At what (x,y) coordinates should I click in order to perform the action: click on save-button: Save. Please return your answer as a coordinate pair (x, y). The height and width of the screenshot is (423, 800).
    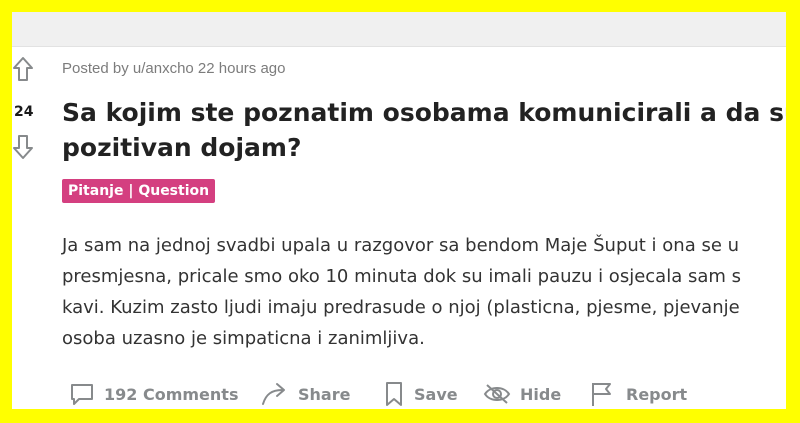
    Looking at the image, I should click on (420, 393).